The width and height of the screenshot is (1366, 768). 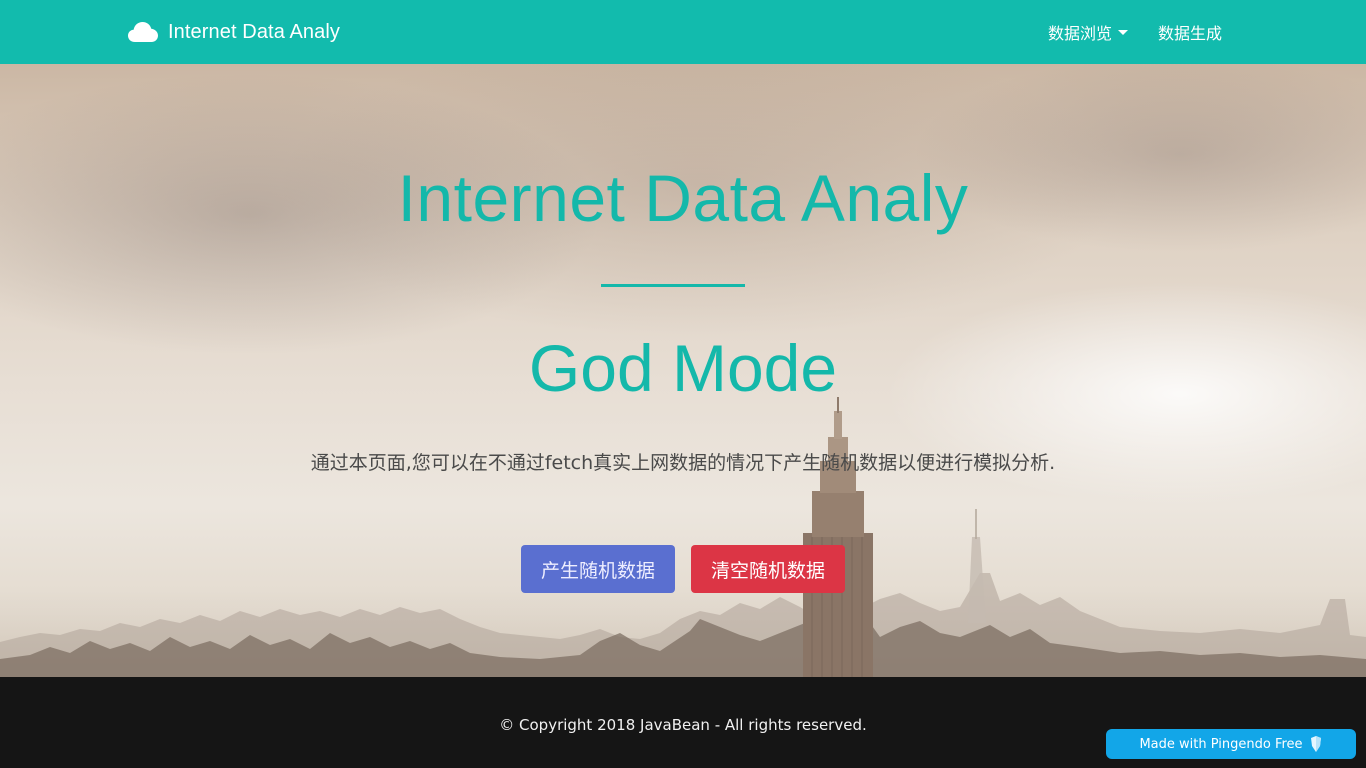 I want to click on nav-item-label: 数据浏览, so click(x=1079, y=33).